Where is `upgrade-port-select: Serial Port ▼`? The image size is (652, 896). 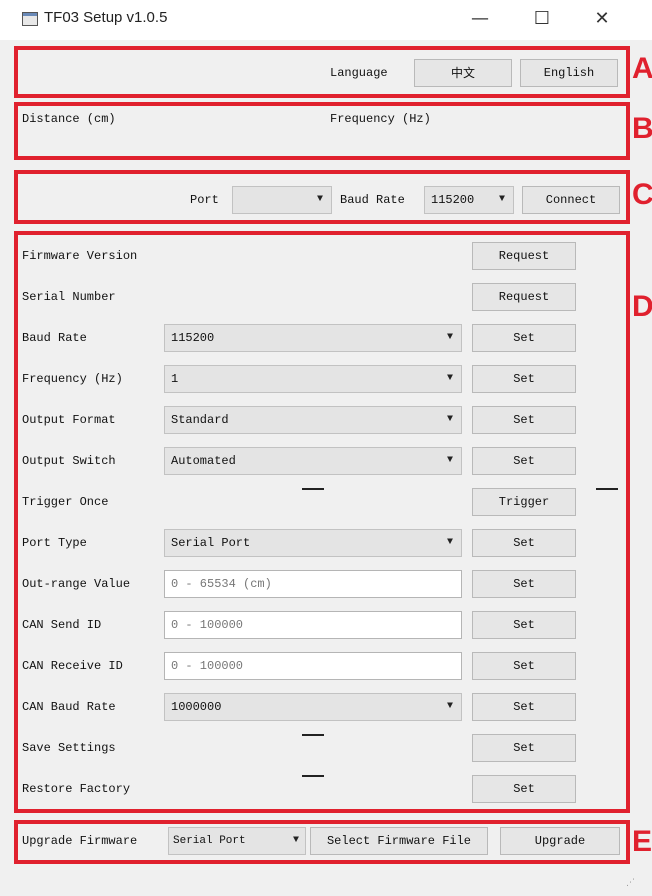 upgrade-port-select: Serial Port ▼ is located at coordinates (237, 841).